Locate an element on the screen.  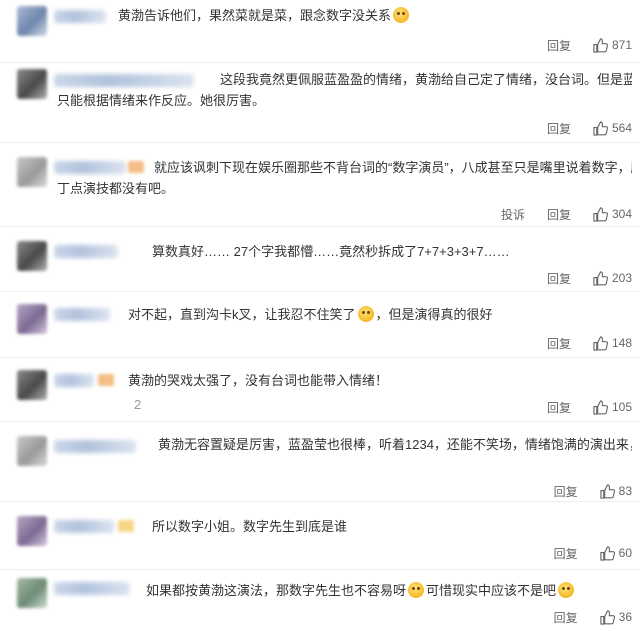
like-button: 304 is located at coordinates (612, 214).